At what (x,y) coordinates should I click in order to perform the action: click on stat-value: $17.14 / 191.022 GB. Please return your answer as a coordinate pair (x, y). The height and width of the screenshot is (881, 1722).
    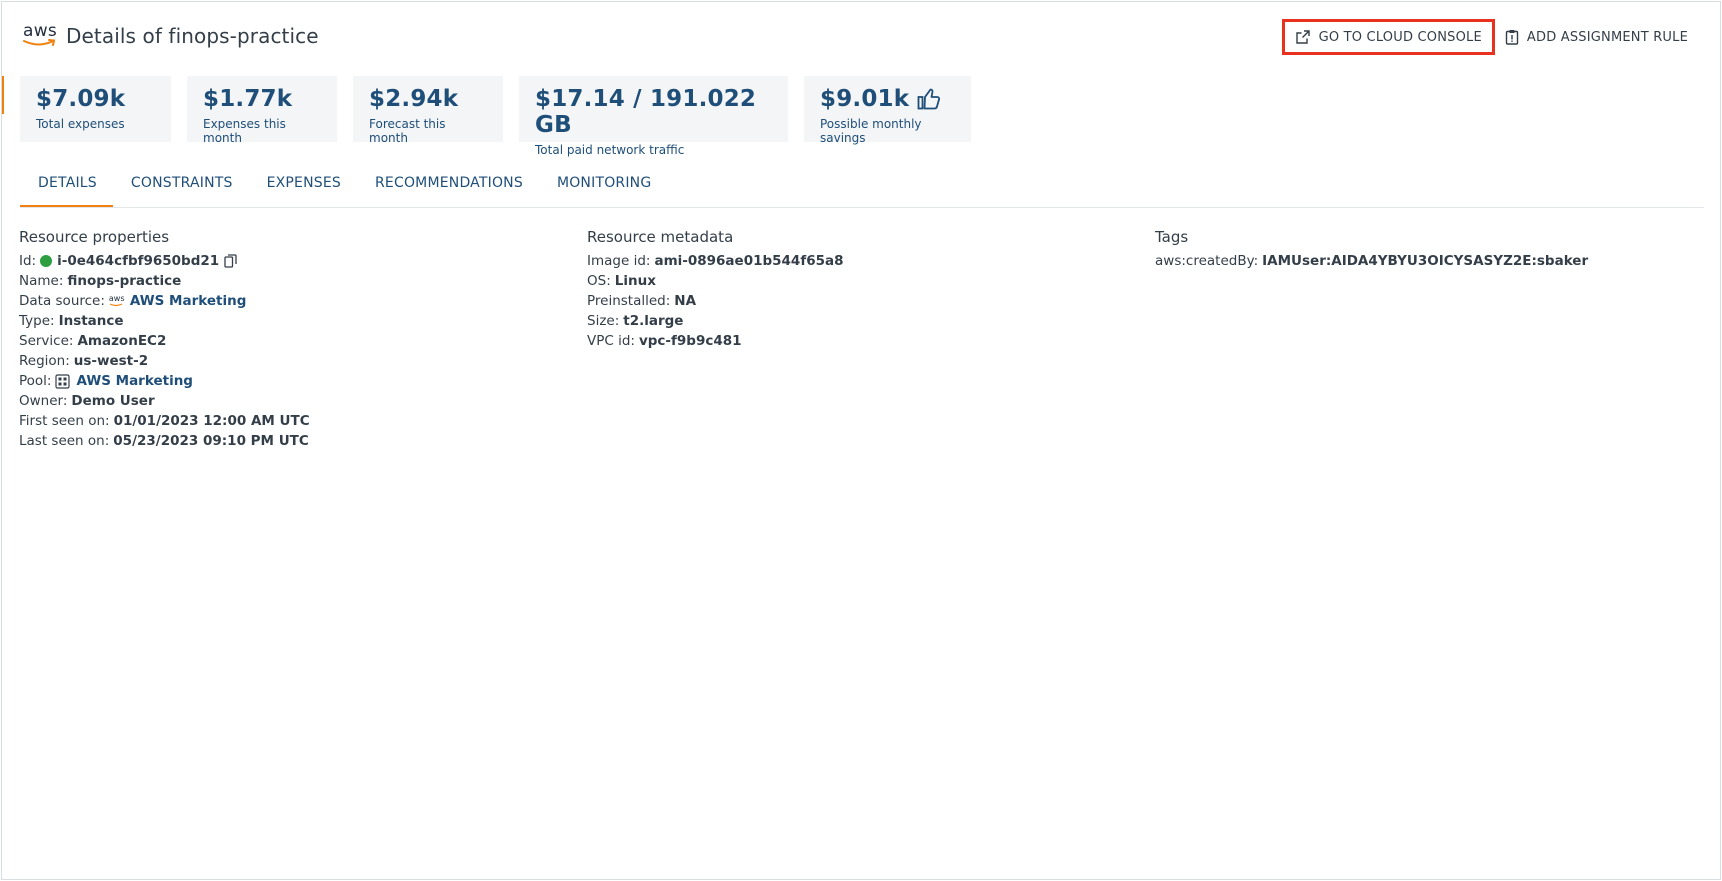
    Looking at the image, I should click on (646, 112).